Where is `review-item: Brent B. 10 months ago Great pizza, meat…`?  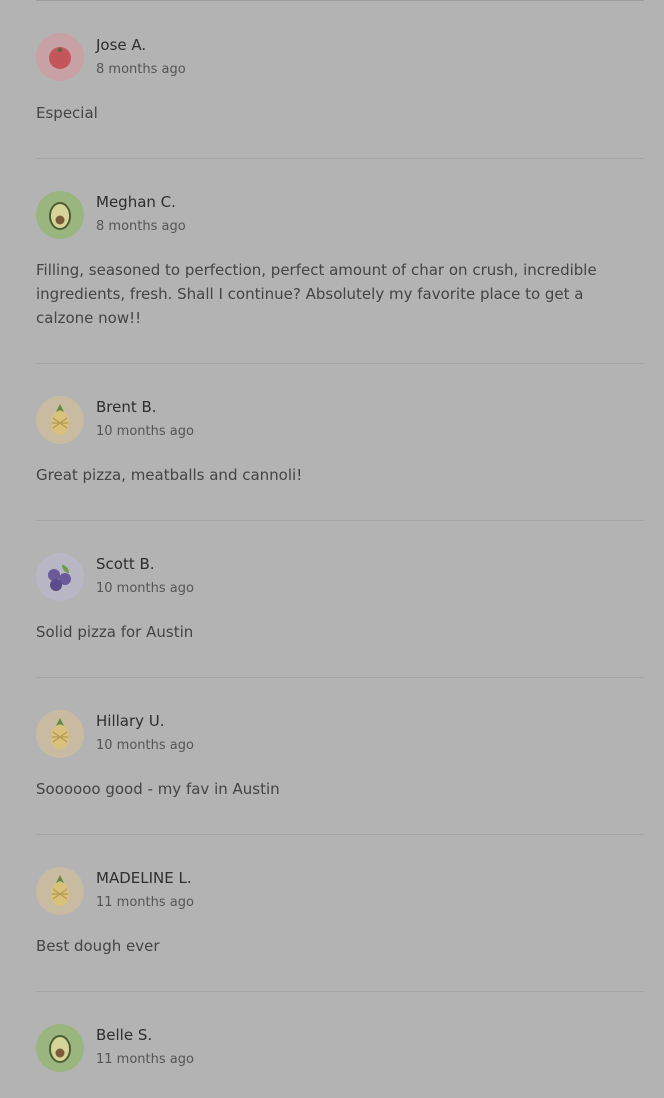
review-item: Brent B. 10 months ago Great pizza, meat… is located at coordinates (340, 458).